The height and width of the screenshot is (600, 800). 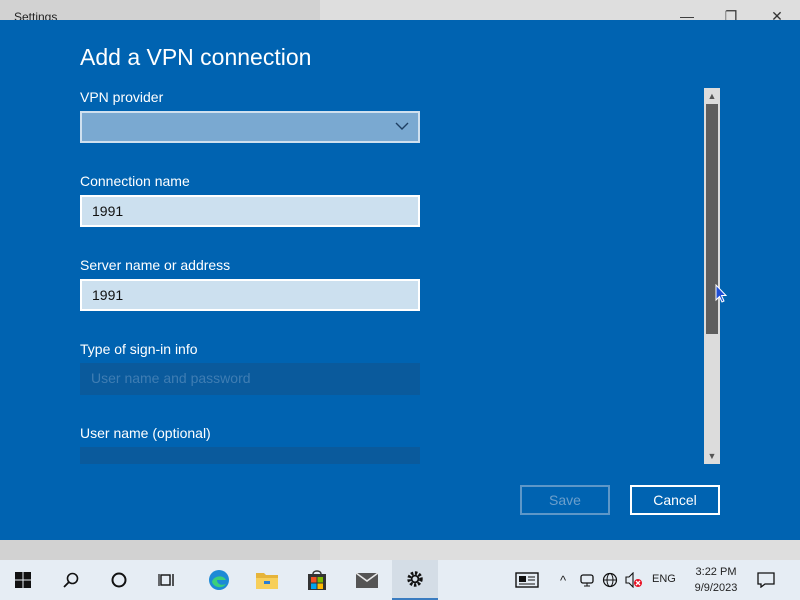 I want to click on file-explorer-icon, so click(x=267, y=580).